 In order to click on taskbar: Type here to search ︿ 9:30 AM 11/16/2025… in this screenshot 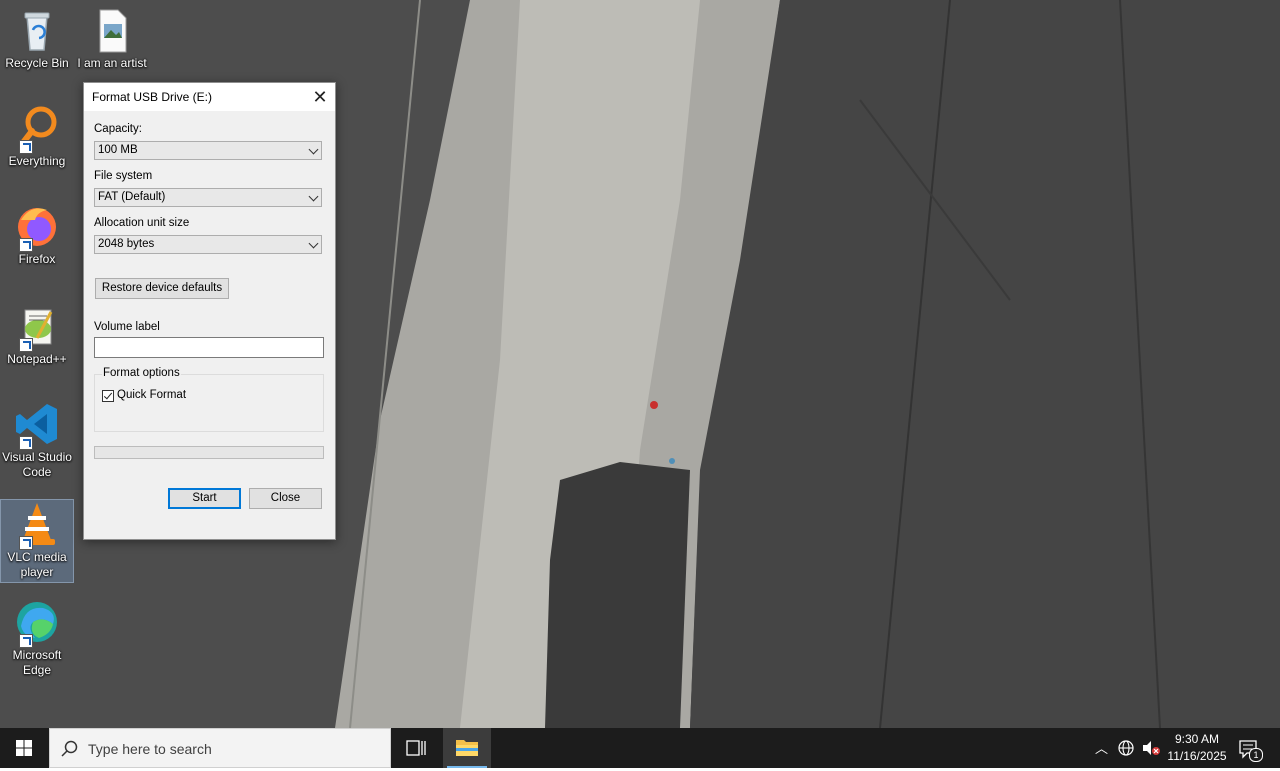, I will do `click(640, 748)`.